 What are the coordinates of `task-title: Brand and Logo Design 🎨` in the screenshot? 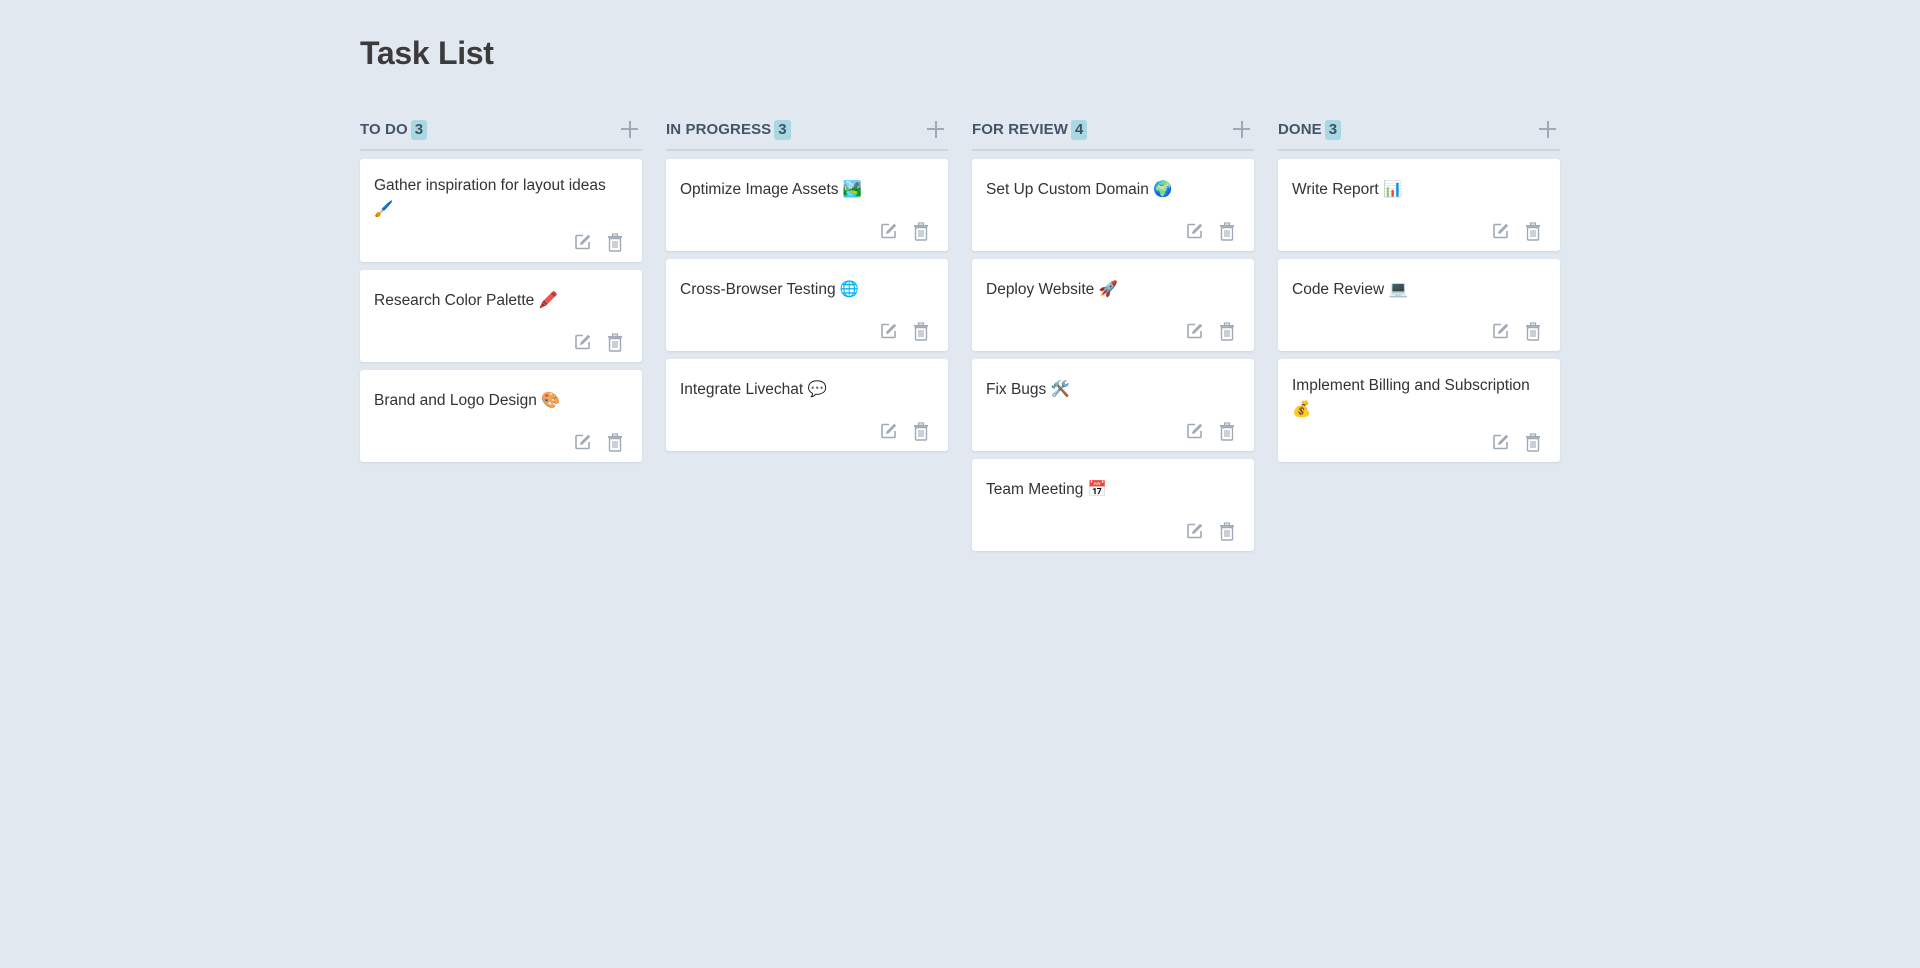 It's located at (467, 400).